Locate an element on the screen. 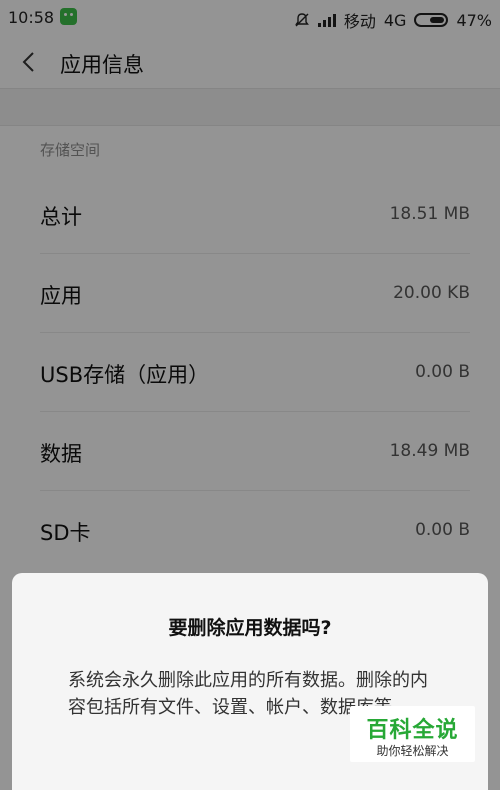  dialog-title: 要删除应用数据吗? is located at coordinates (250, 628).